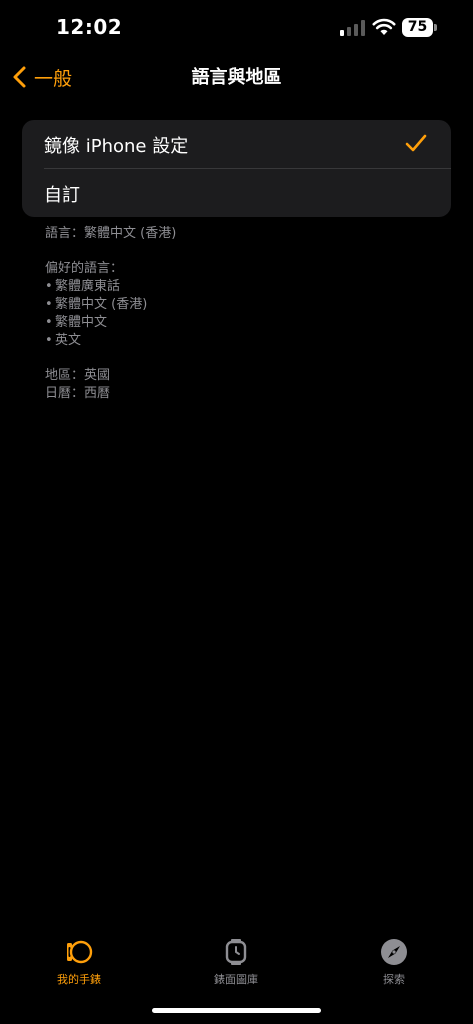  What do you see at coordinates (235, 341) in the screenshot?
I see `preferred-language-item: 英文` at bounding box center [235, 341].